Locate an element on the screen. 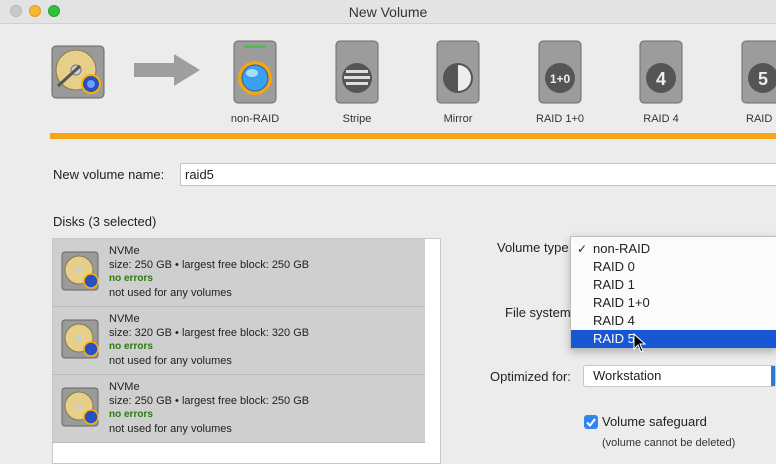 The height and width of the screenshot is (464, 776). menu-item-non-raid: ✓ non-RAID is located at coordinates (673, 249).